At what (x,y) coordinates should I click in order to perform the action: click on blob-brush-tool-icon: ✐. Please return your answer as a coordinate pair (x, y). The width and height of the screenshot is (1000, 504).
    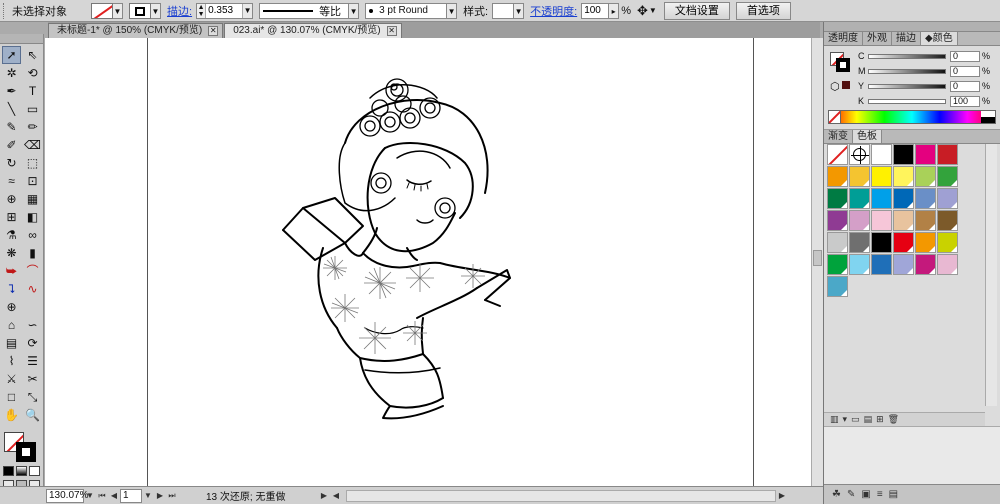
    Looking at the image, I should click on (11, 145).